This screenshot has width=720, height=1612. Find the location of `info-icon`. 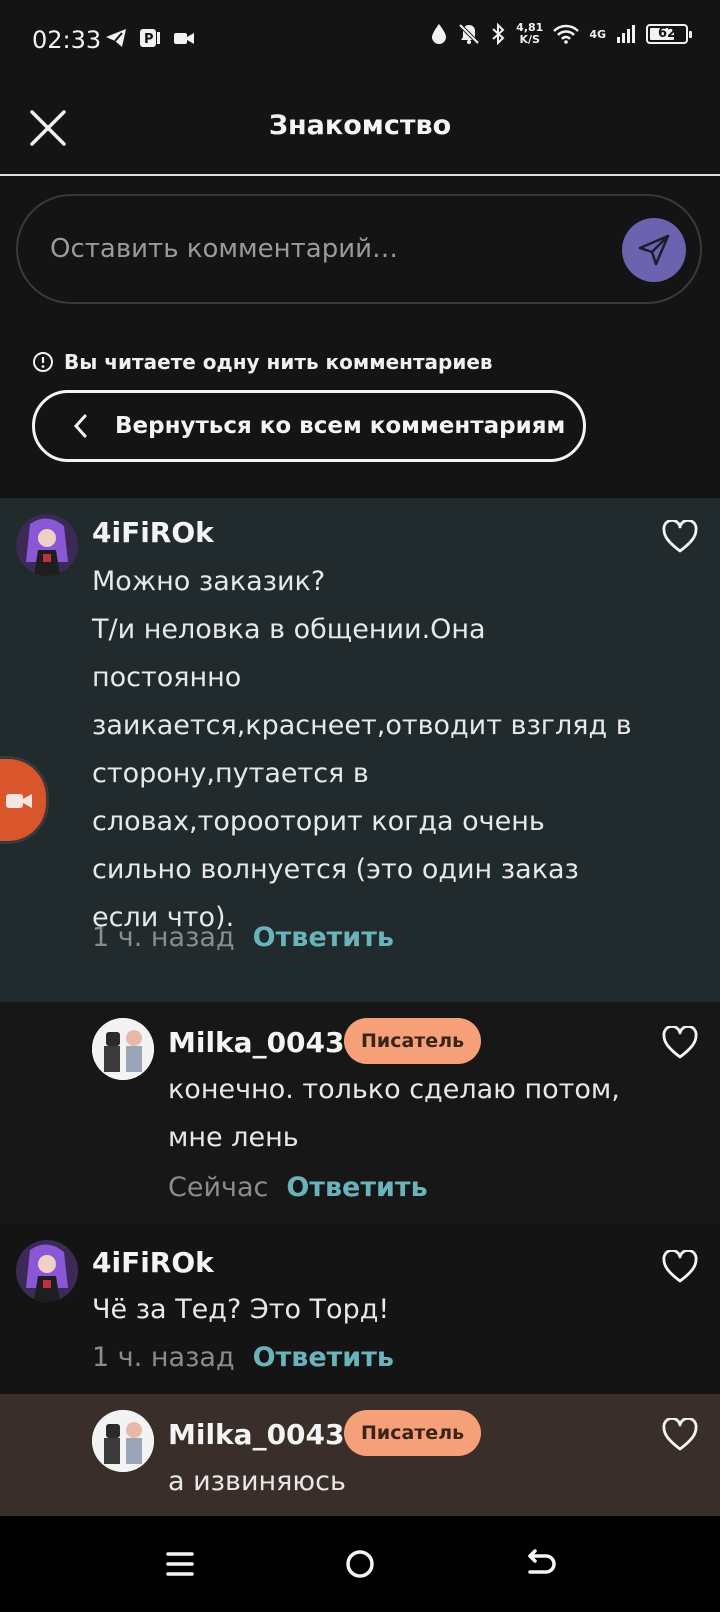

info-icon is located at coordinates (43, 362).